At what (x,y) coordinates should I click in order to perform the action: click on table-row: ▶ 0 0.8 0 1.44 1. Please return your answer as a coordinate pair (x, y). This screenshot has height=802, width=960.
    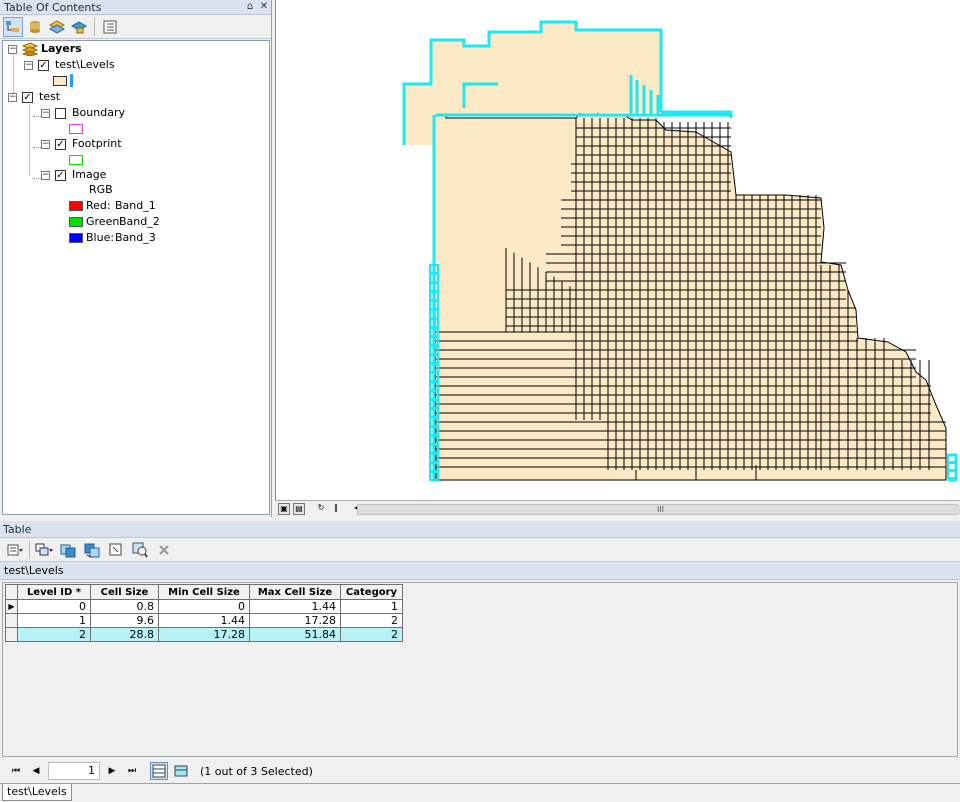
    Looking at the image, I should click on (204, 606).